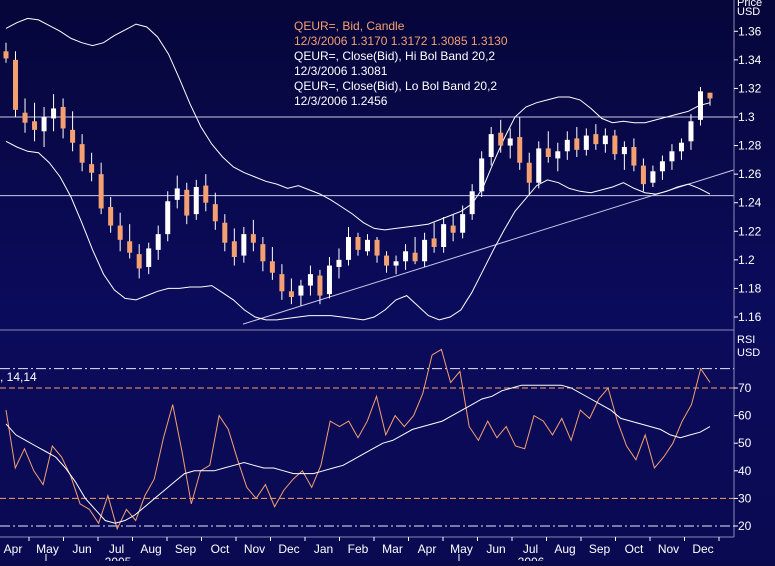 The width and height of the screenshot is (775, 566). I want to click on month-label: Sep, so click(186, 549).